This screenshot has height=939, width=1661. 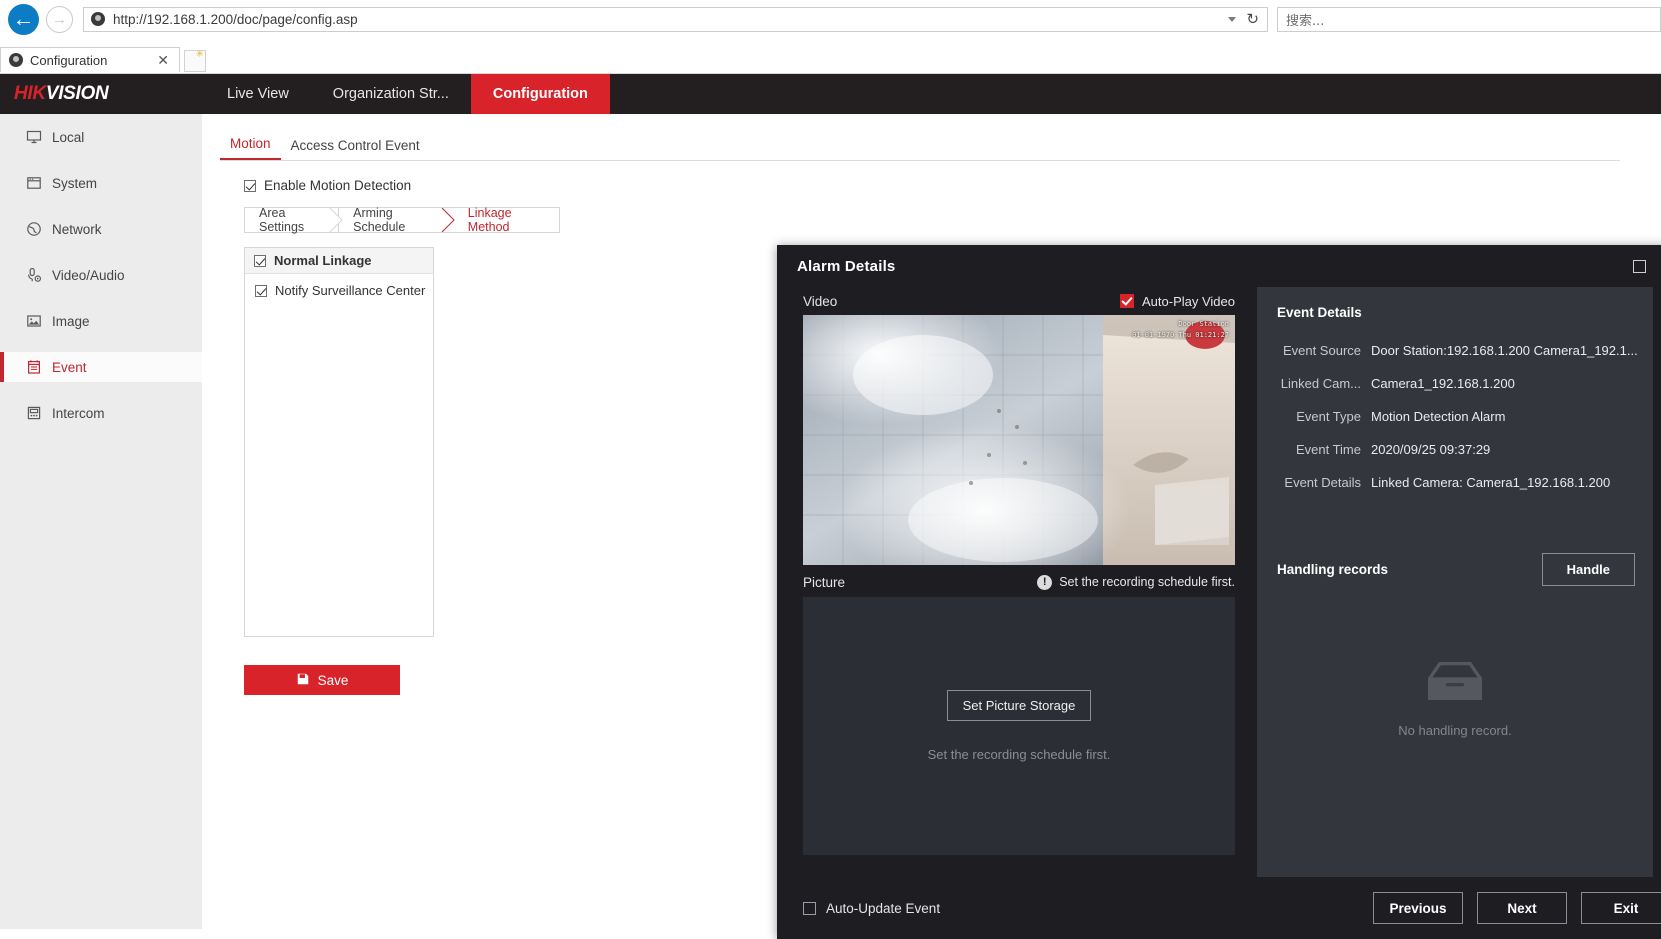 I want to click on maximize-icon, so click(x=1640, y=266).